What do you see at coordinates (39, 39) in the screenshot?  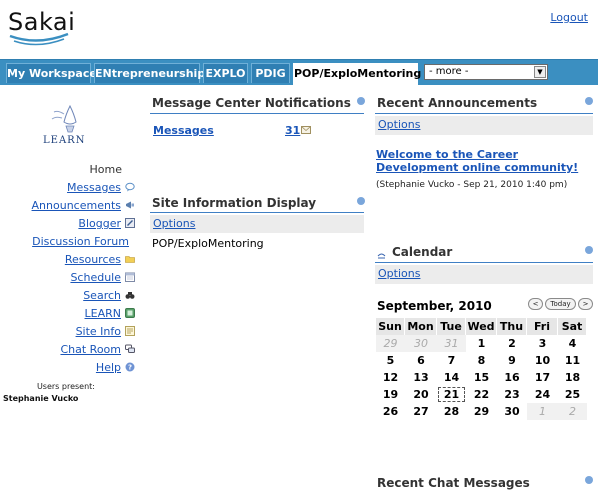 I see `logo-swoosh-icon` at bounding box center [39, 39].